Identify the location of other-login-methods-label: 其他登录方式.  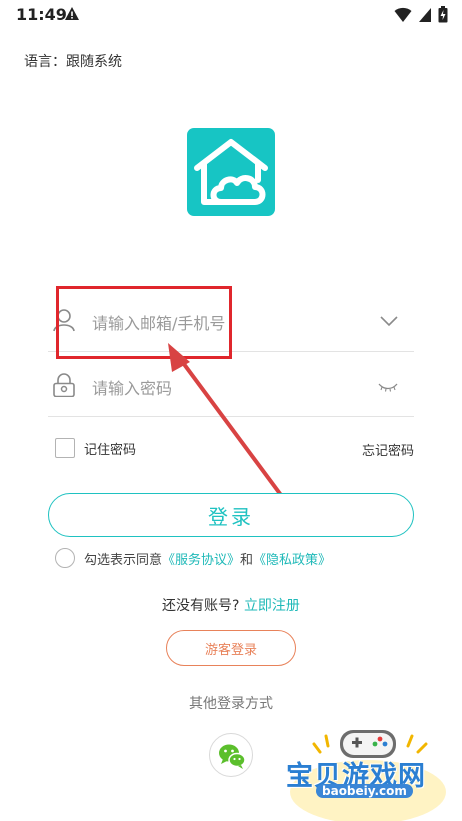
(231, 704).